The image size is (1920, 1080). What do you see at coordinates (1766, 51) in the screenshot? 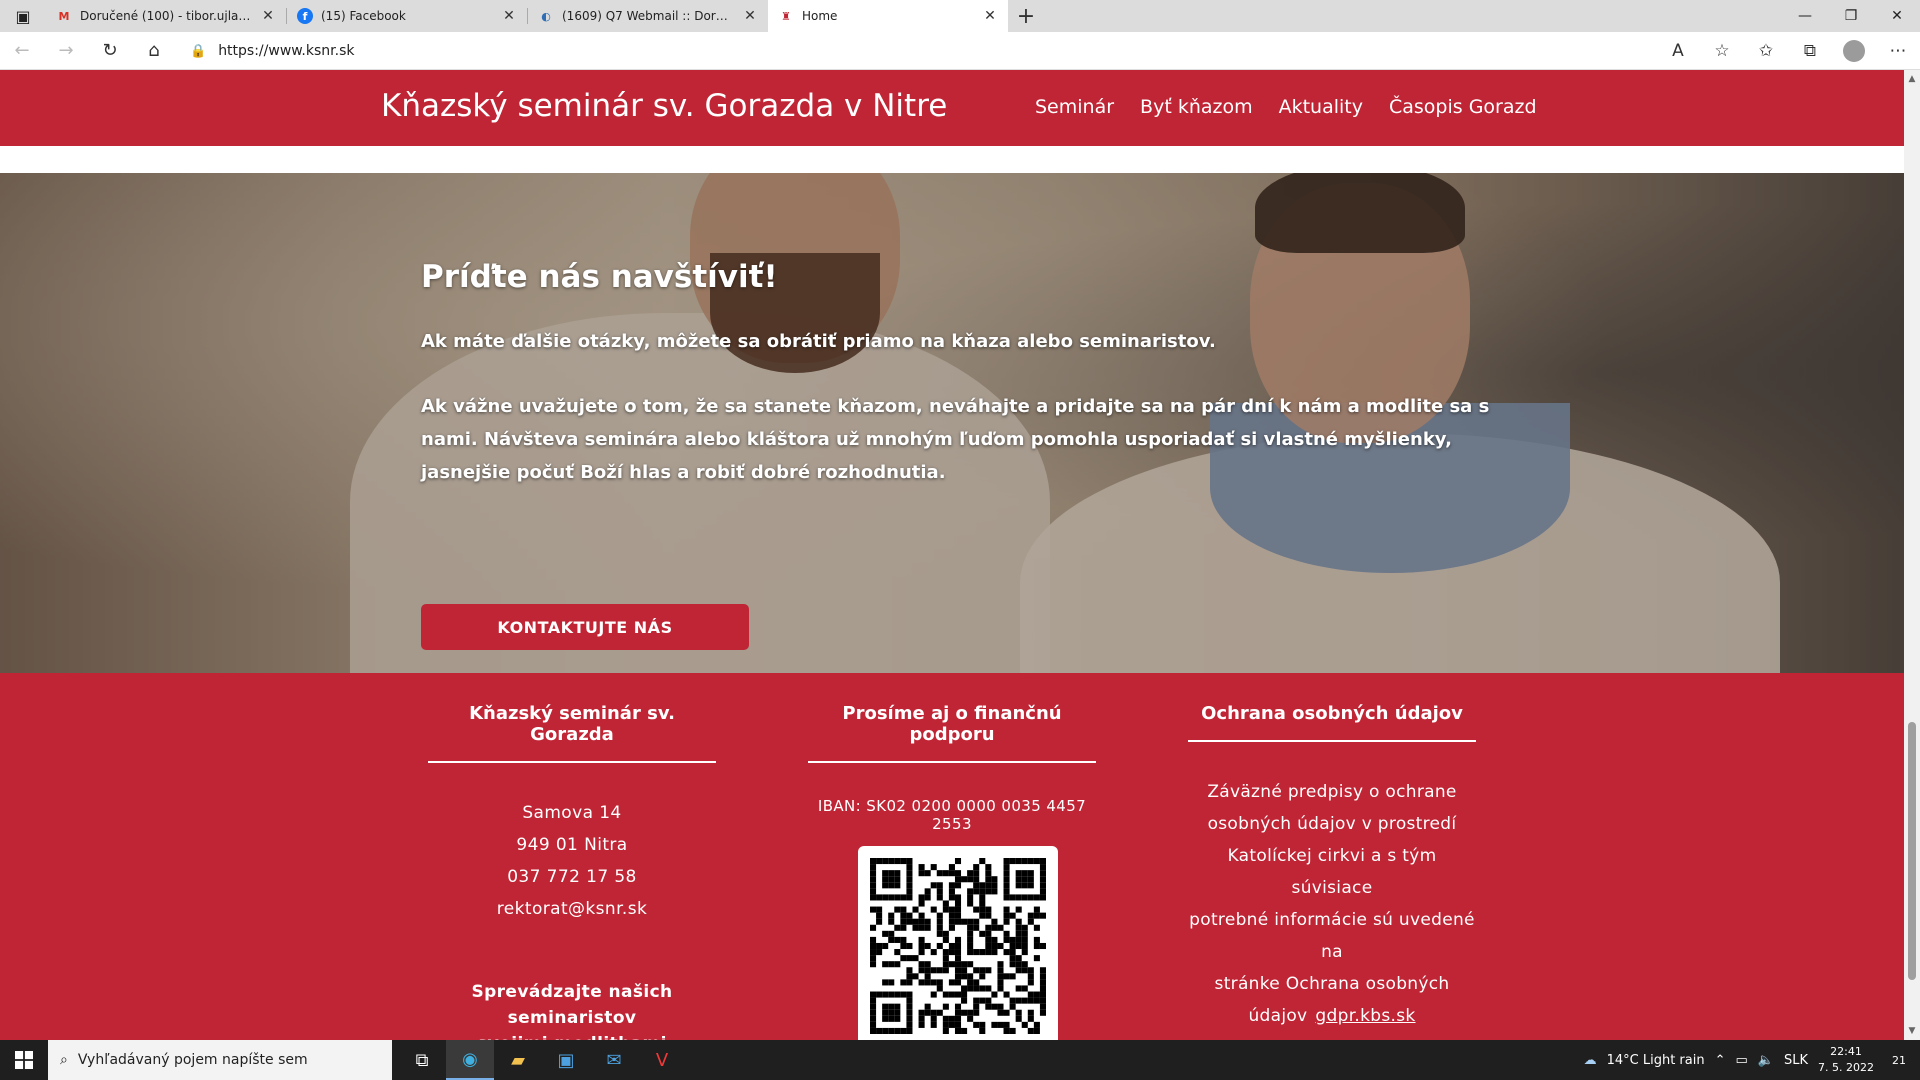
I see `favorites-icon: ✩` at bounding box center [1766, 51].